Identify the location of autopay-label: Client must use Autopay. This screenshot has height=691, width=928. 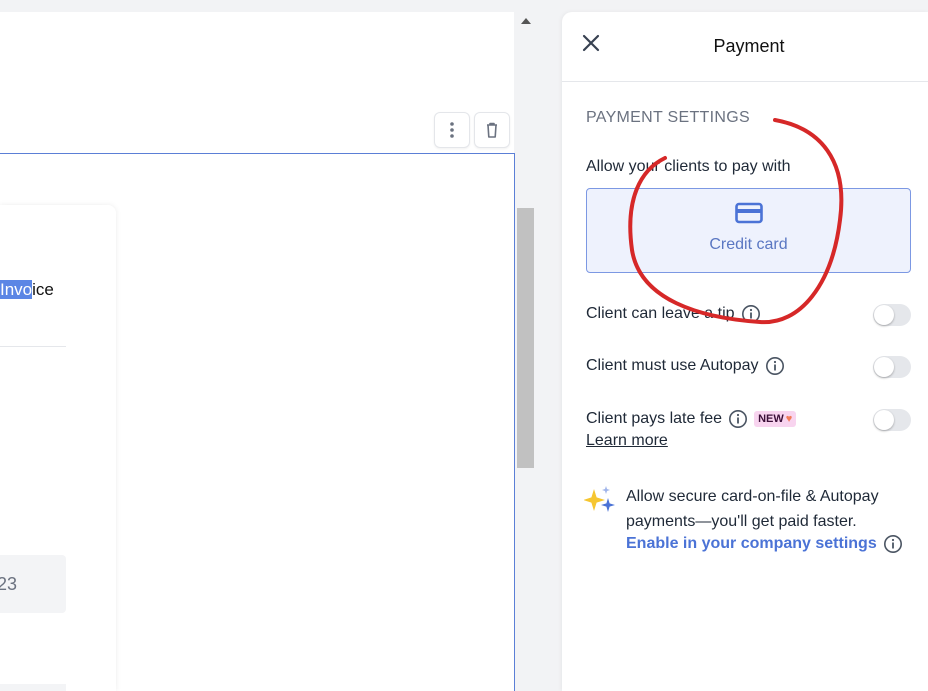
(672, 365).